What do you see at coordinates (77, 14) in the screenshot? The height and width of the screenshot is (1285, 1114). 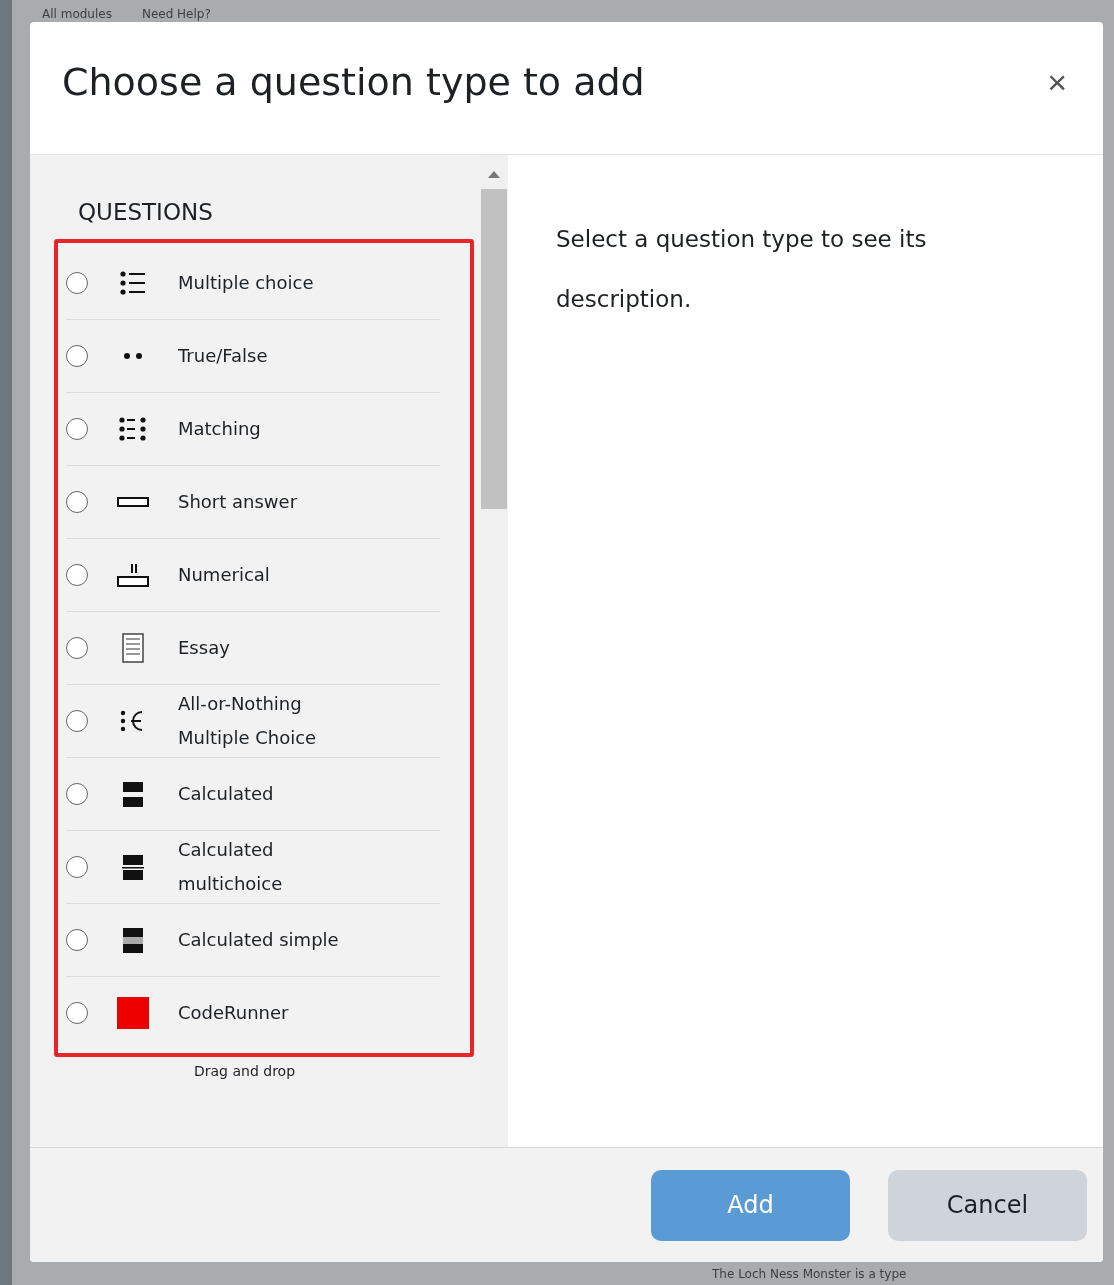 I see `page-link: All modules` at bounding box center [77, 14].